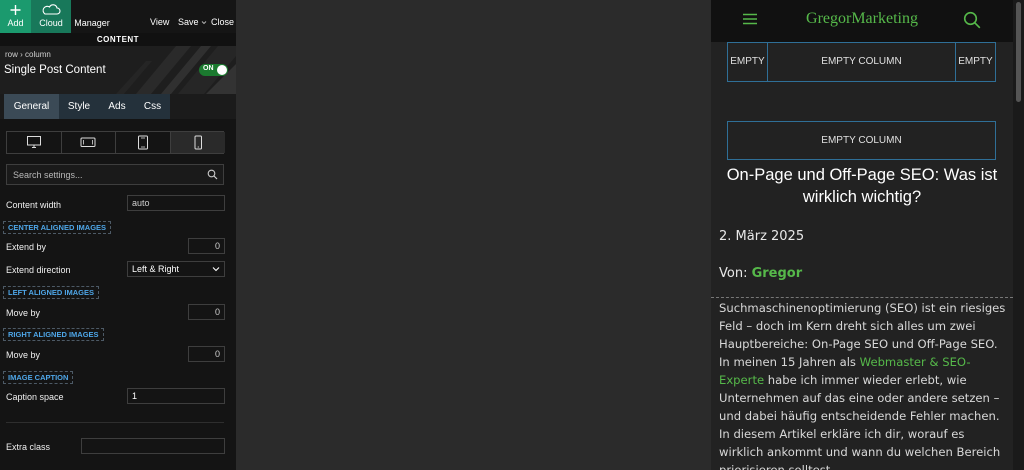 The height and width of the screenshot is (470, 1024). I want to click on extend-direction-select: Left & Right, so click(176, 269).